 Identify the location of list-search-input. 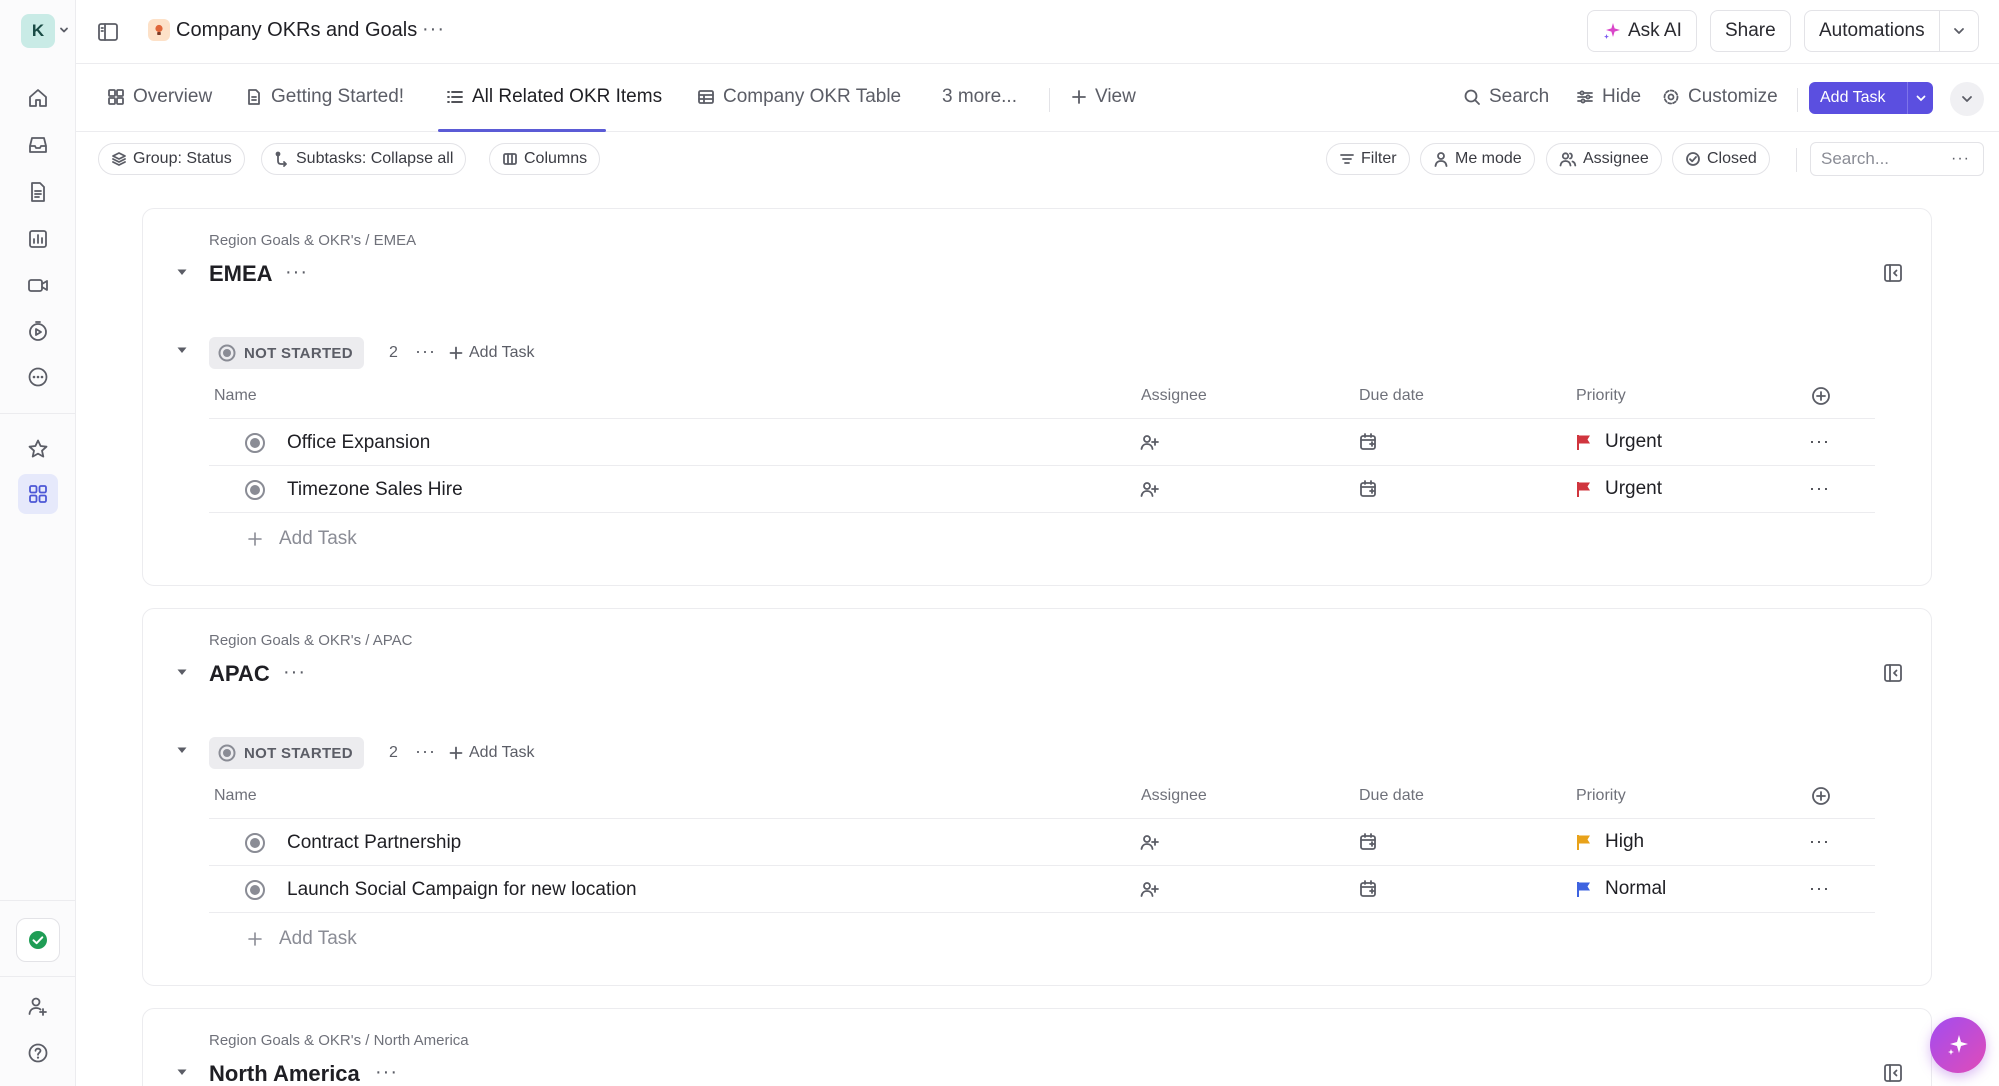
(1886, 159).